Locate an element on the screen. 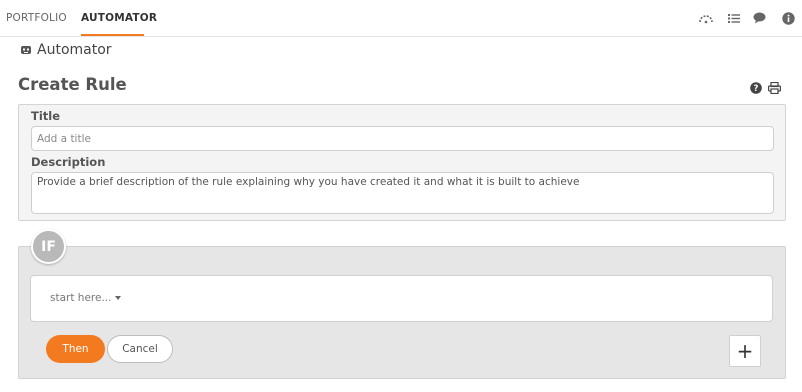 This screenshot has width=802, height=392. description-label: Description is located at coordinates (68, 162).